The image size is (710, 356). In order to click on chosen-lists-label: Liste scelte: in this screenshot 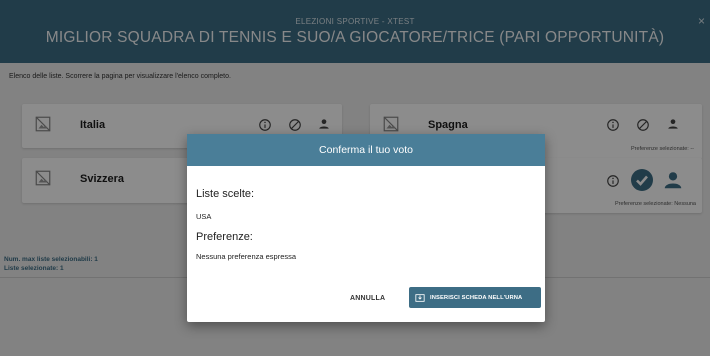, I will do `click(225, 194)`.